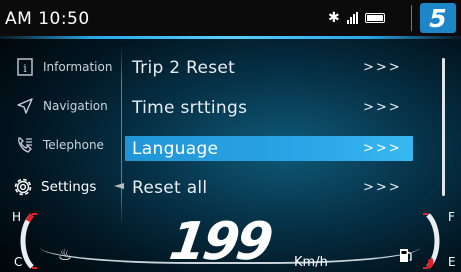 This screenshot has width=461, height=272. I want to click on menu-item-trip-2-reset: Trip 2 Reset >>>, so click(269, 67).